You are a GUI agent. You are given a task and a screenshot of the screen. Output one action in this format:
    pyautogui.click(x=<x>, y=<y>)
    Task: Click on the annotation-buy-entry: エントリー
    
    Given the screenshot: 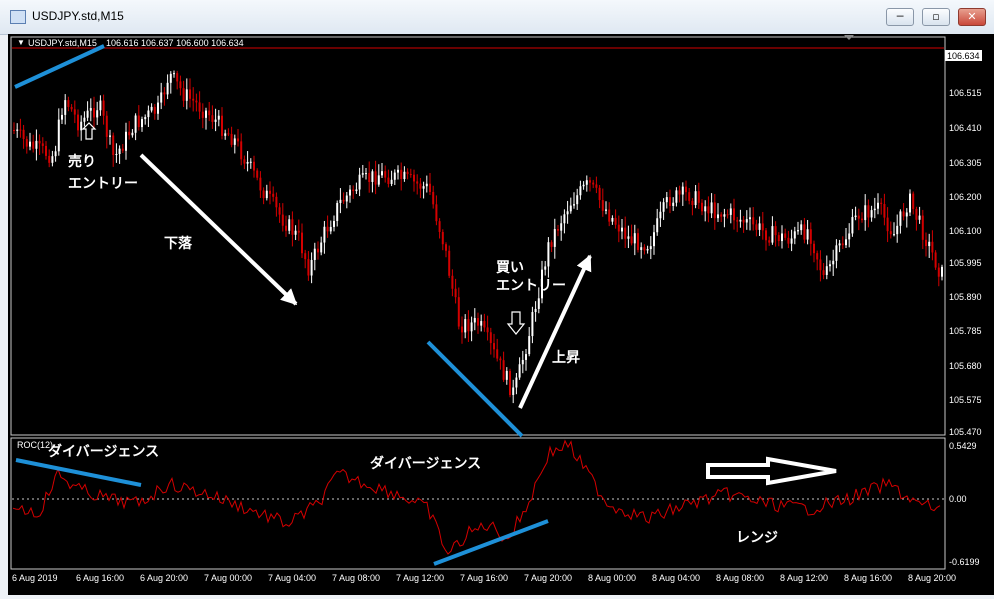 What is the action you would take?
    pyautogui.click(x=531, y=285)
    